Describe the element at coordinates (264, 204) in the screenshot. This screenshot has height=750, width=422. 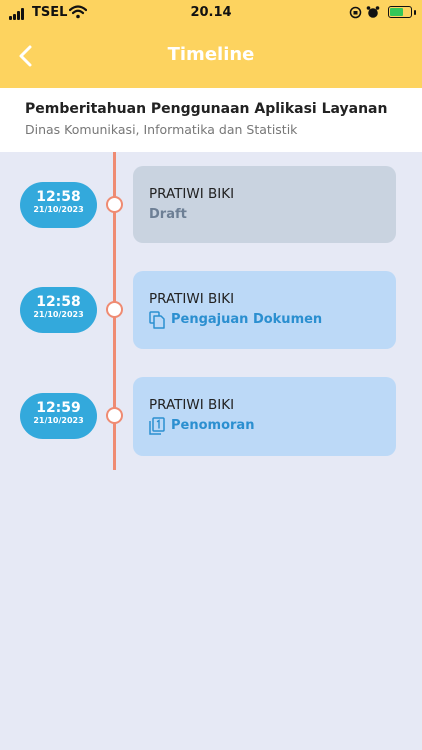
I see `timeline-card: PRATIWI BIKI Draft` at that location.